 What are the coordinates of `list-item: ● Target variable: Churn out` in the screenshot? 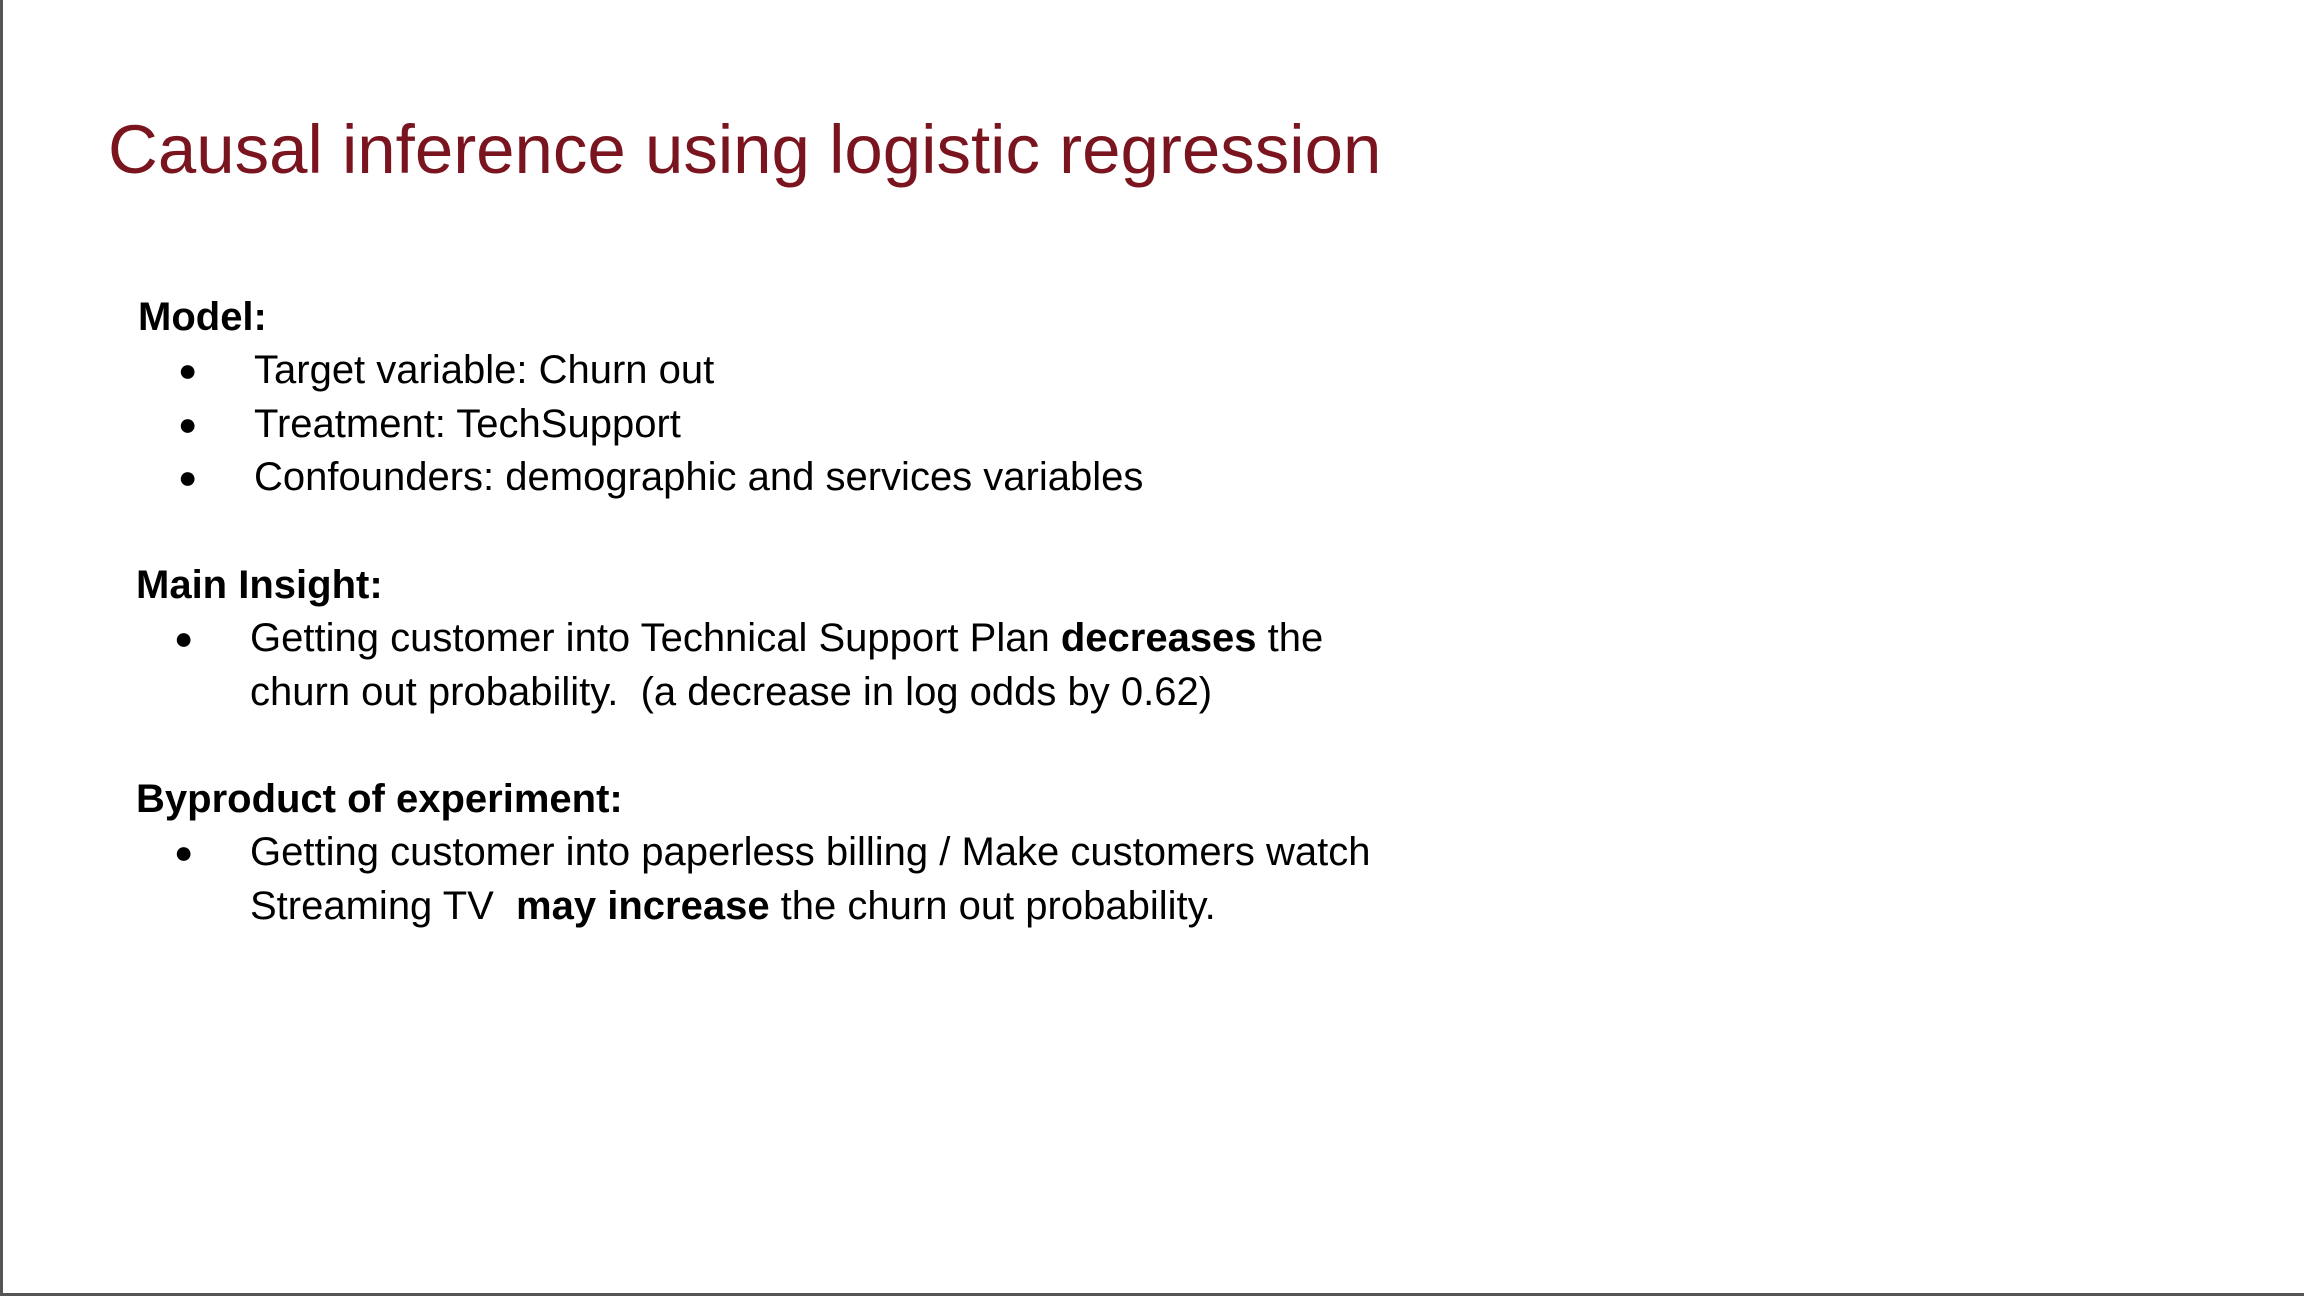 It's located at (640, 371).